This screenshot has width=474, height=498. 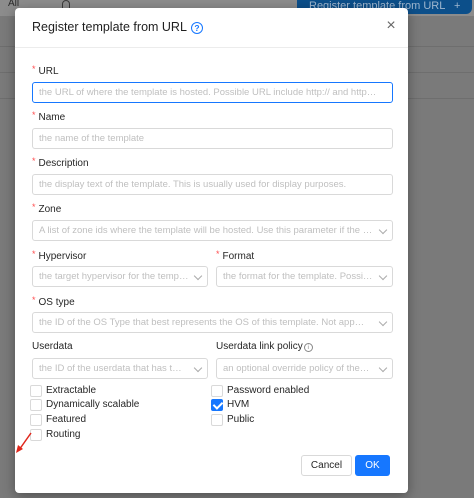 What do you see at coordinates (36, 420) in the screenshot?
I see `featured-checkbox` at bounding box center [36, 420].